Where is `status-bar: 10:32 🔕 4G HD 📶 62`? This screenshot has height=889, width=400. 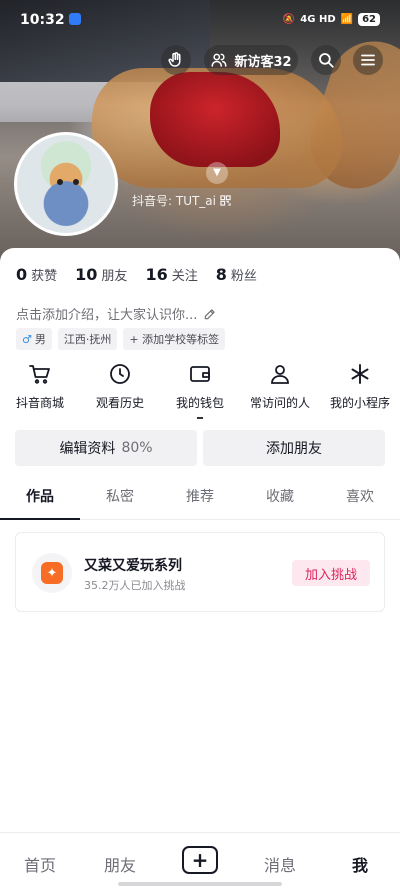 status-bar: 10:32 🔕 4G HD 📶 62 is located at coordinates (200, 20).